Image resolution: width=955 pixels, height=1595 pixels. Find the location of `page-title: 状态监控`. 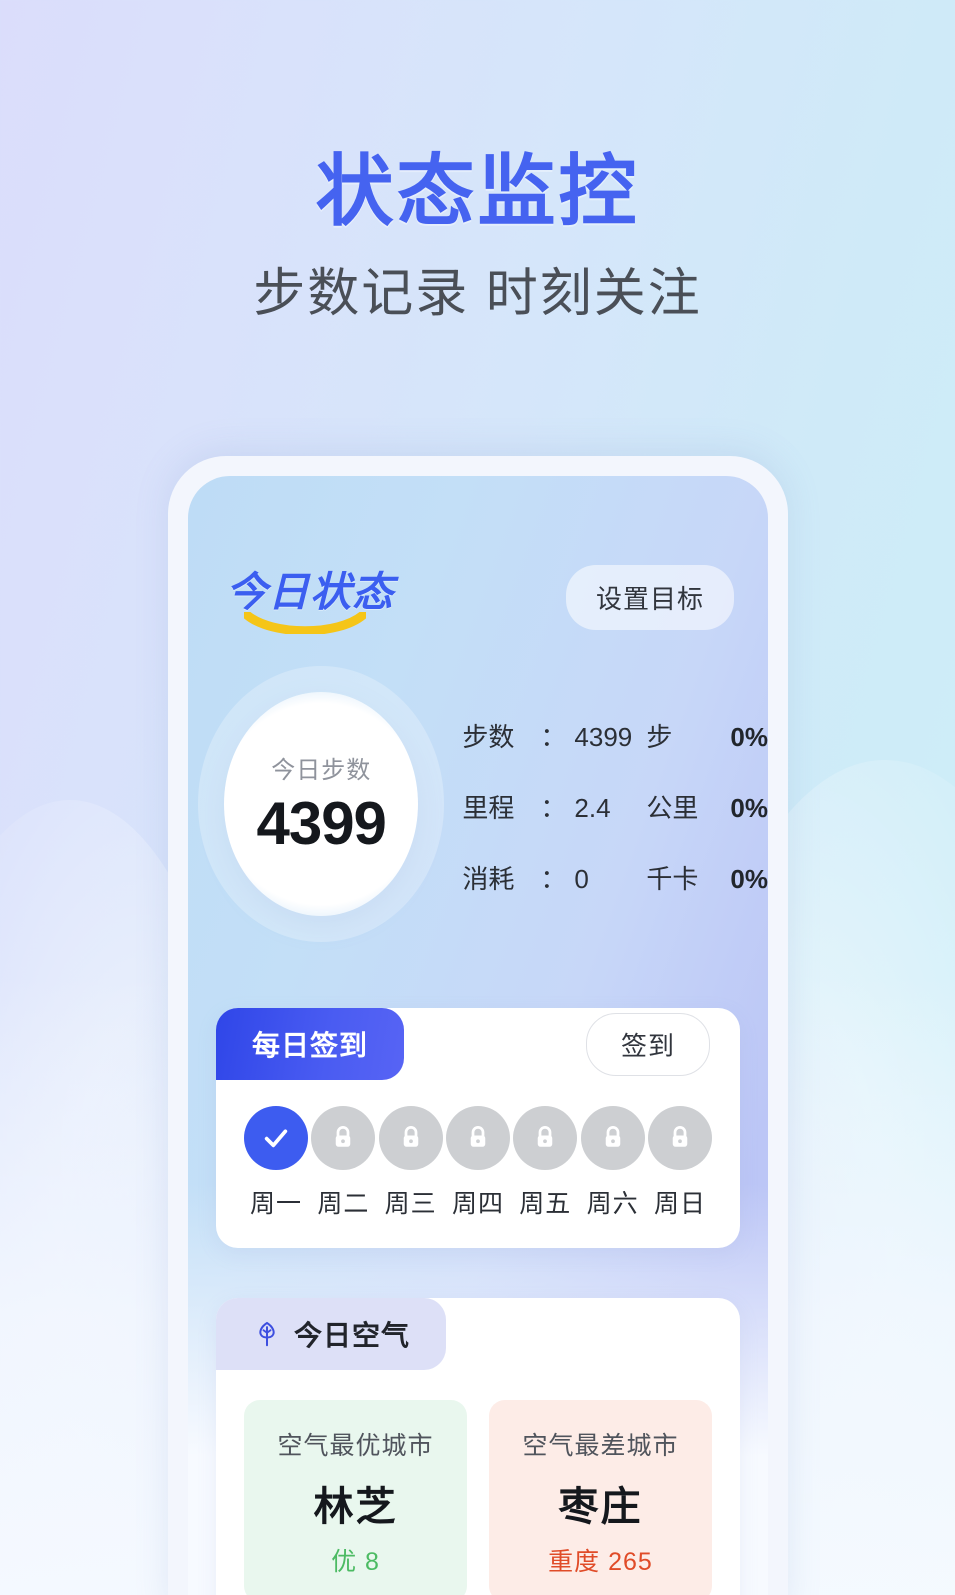

page-title: 状态监控 is located at coordinates (477, 191).